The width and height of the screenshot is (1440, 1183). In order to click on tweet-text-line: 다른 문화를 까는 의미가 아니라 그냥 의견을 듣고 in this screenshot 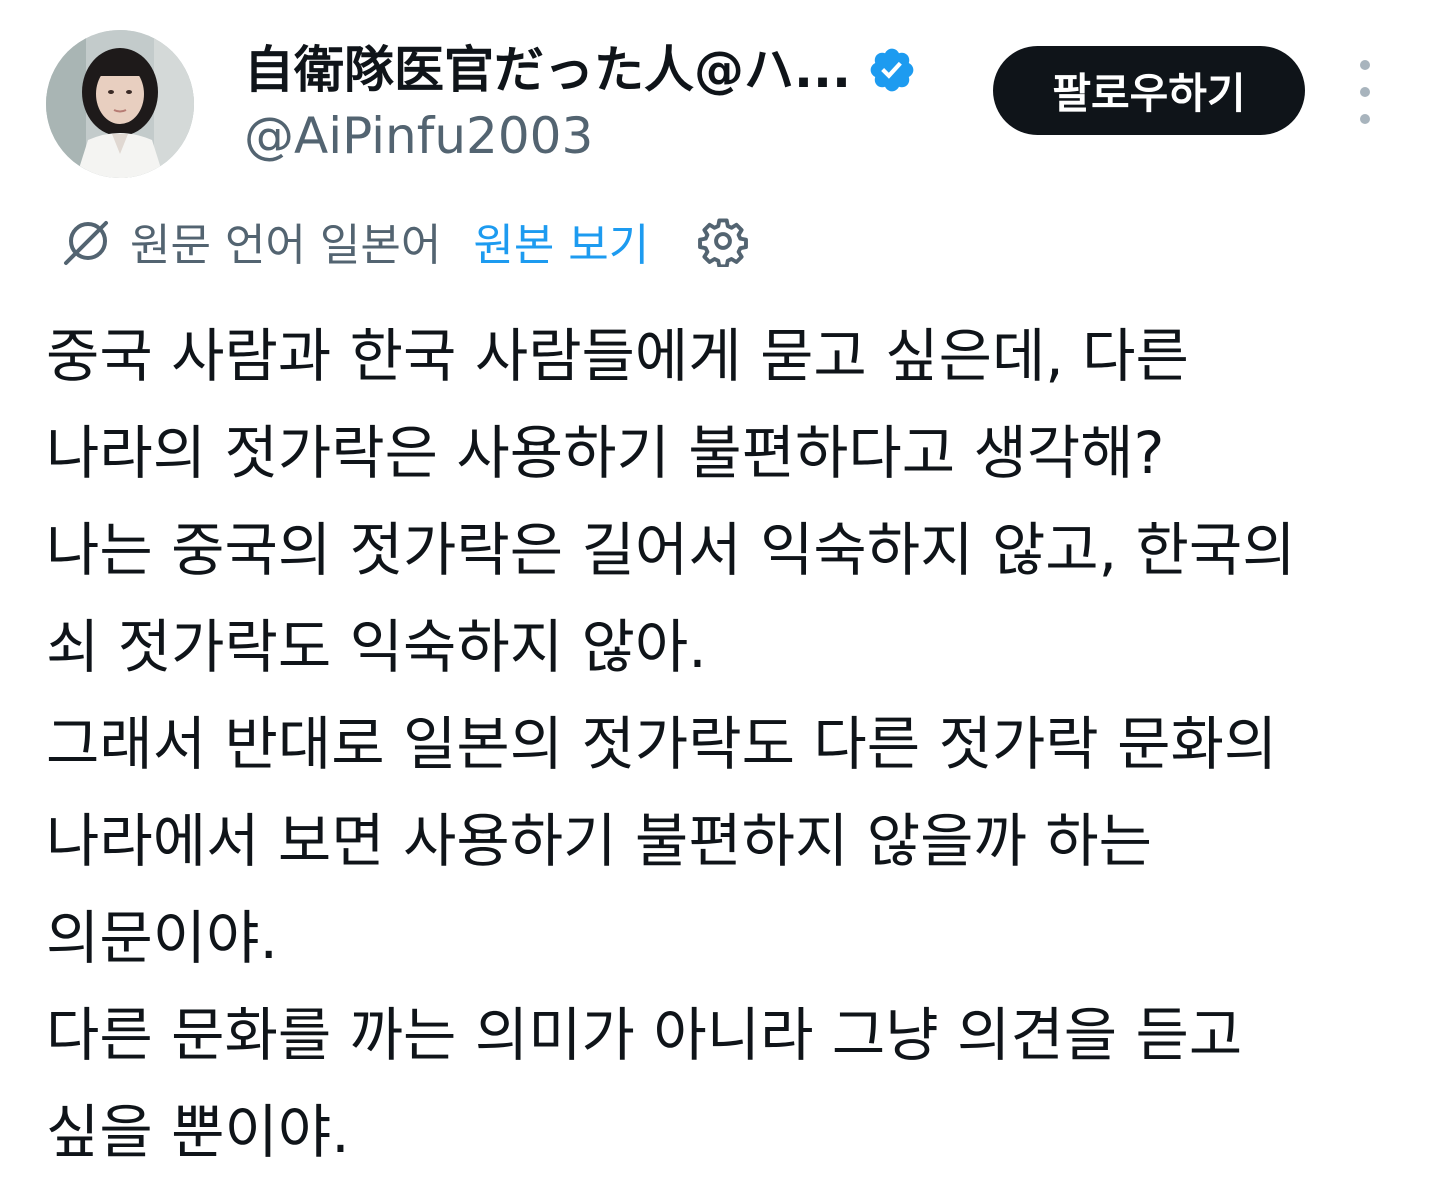, I will do `click(644, 1035)`.